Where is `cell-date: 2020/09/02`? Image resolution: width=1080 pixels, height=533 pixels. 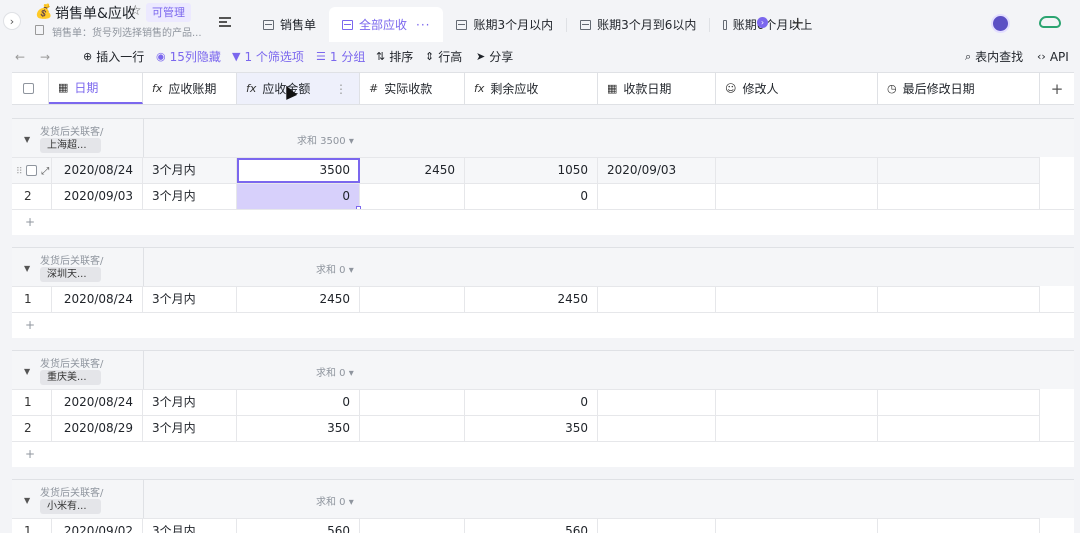
cell-date: 2020/09/02 is located at coordinates (97, 526).